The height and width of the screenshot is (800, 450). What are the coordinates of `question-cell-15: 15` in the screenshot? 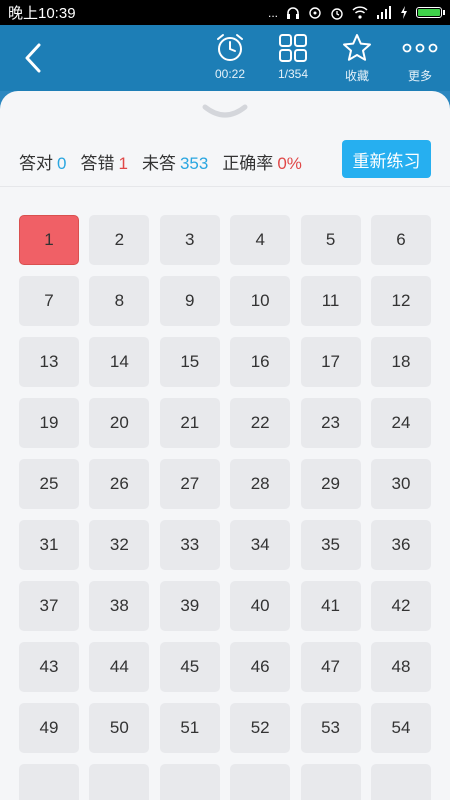 It's located at (189, 362).